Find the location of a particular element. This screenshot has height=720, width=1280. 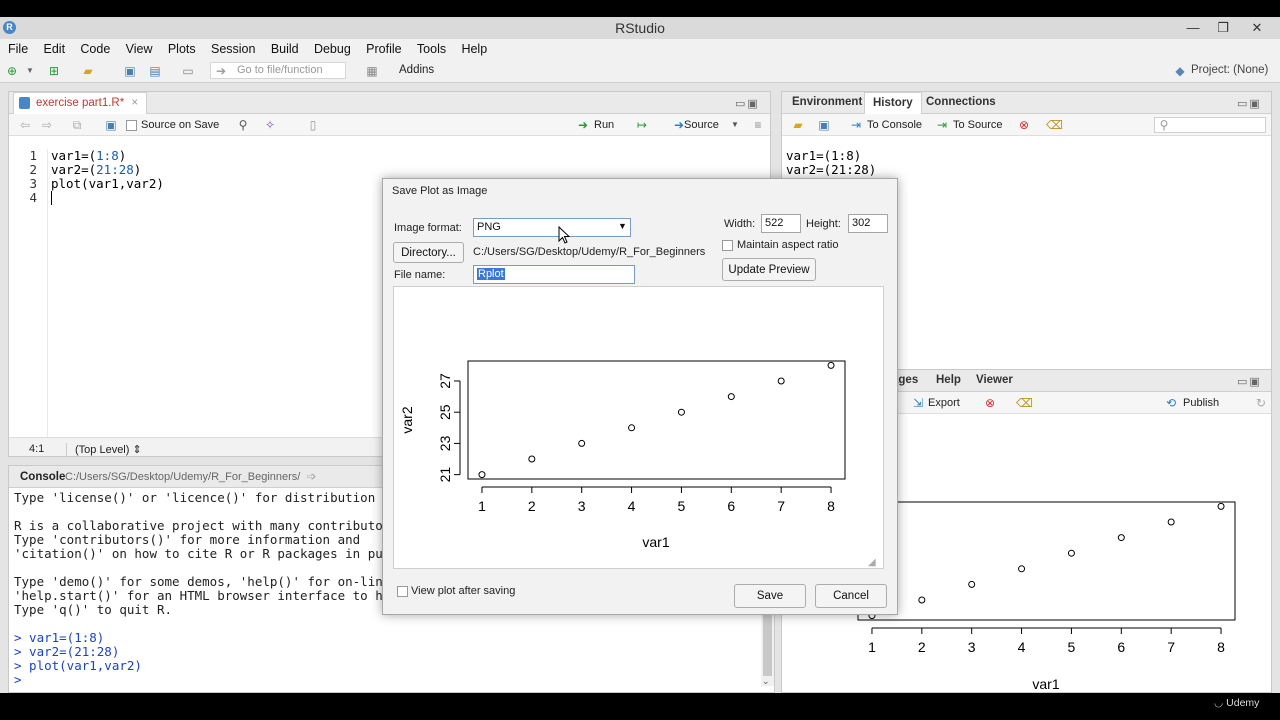

remove-entry-icon: ⊗ is located at coordinates (1024, 125).